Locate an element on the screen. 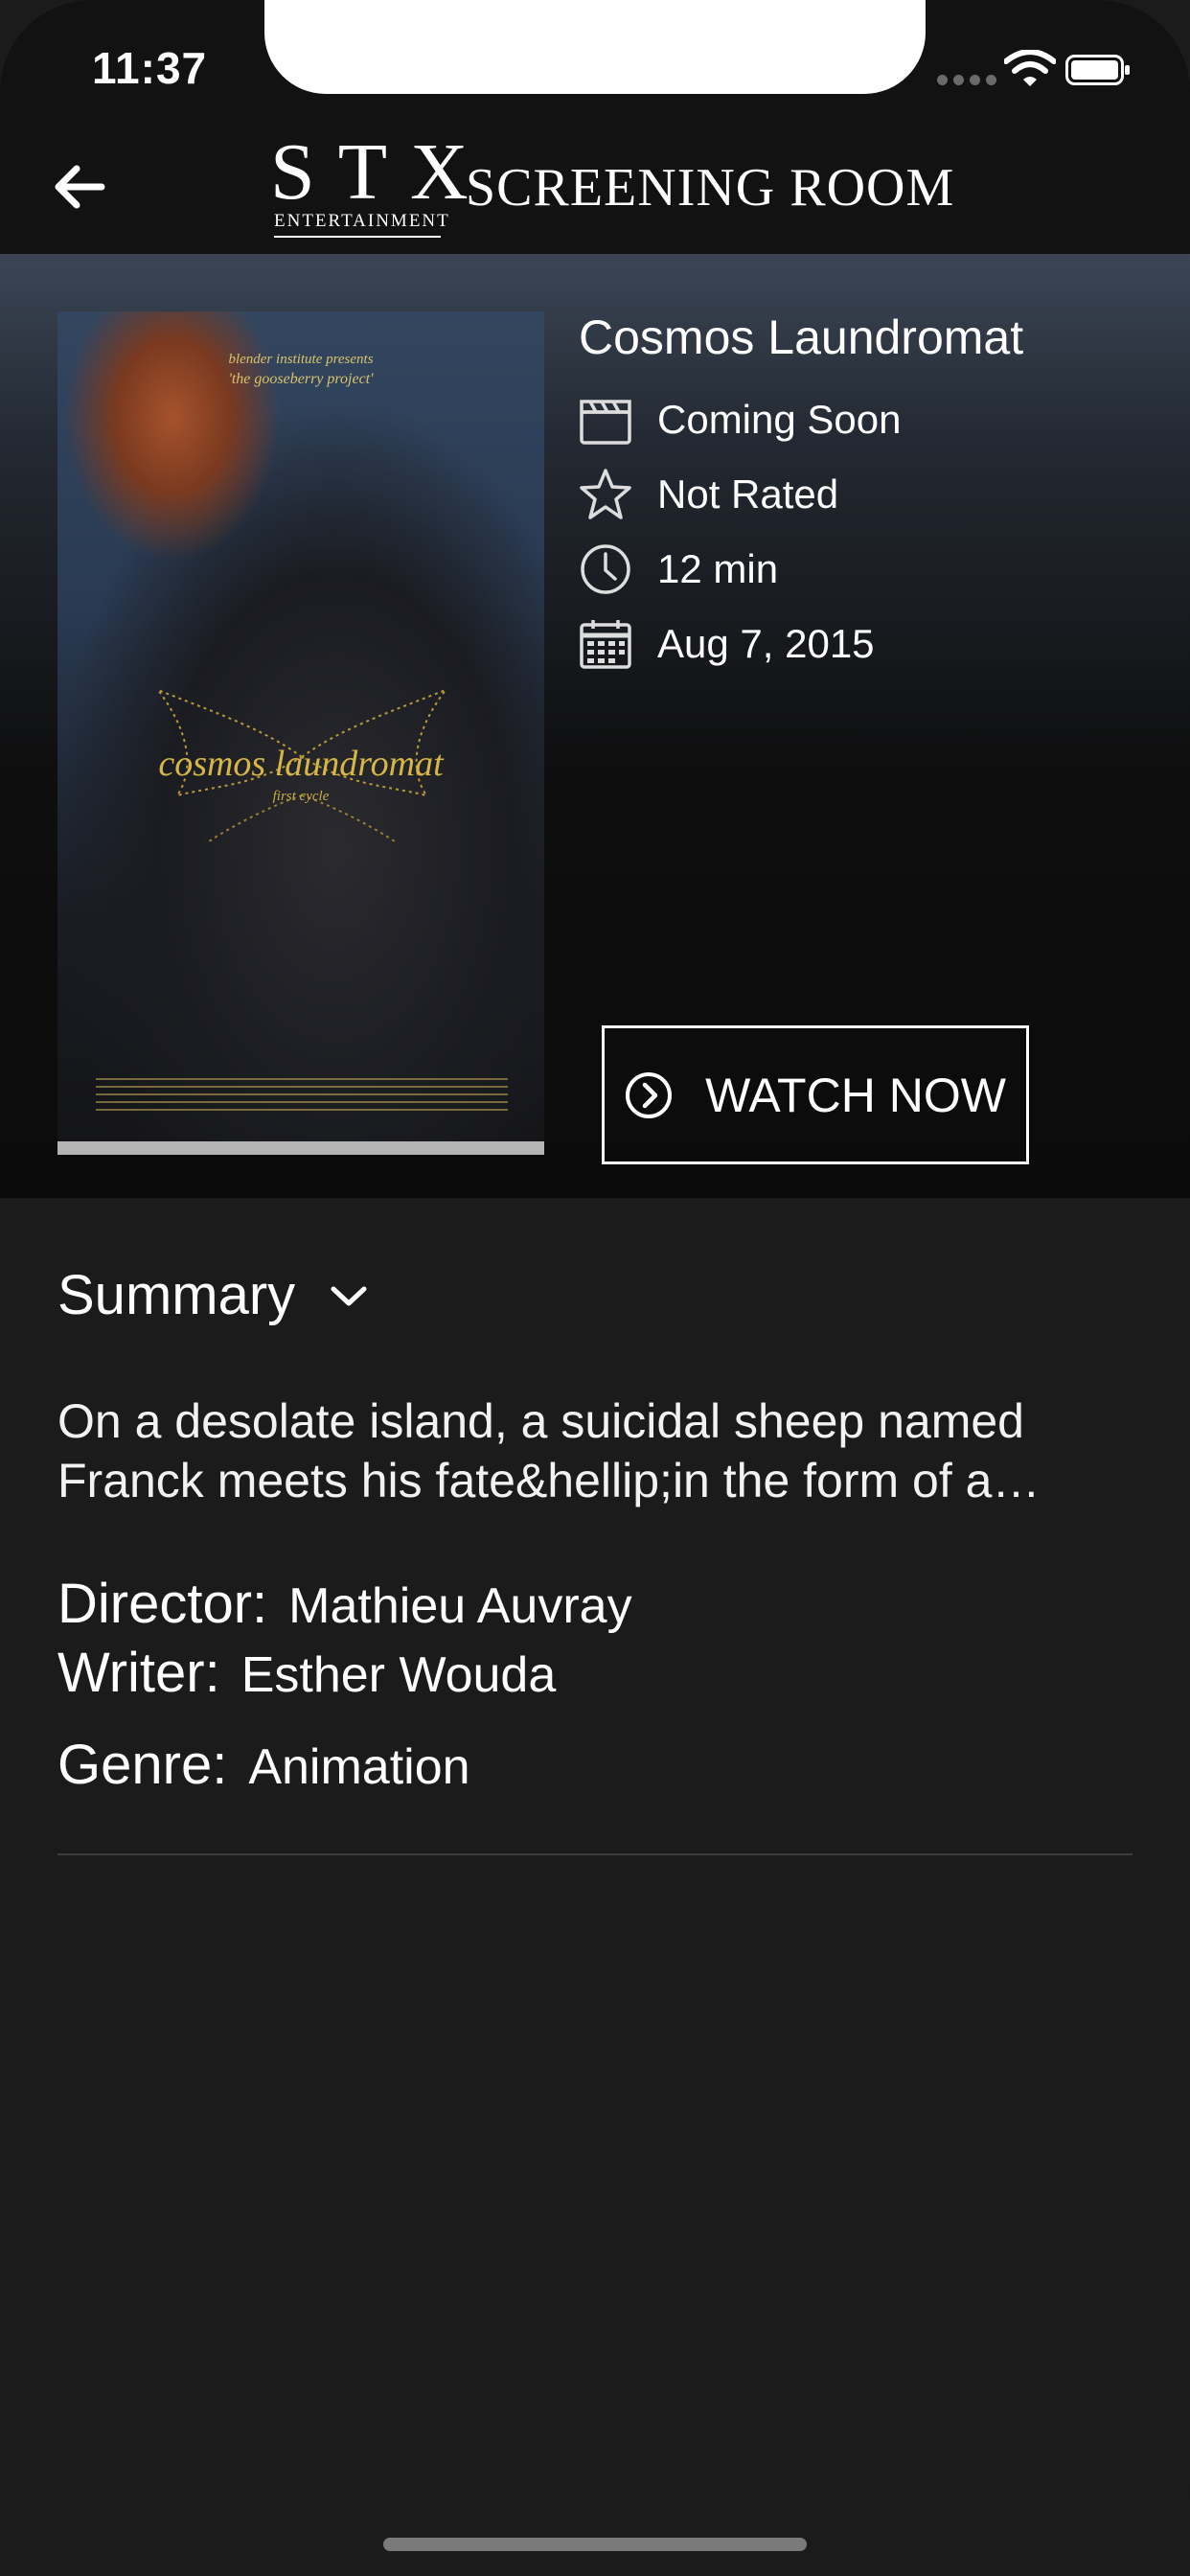 This screenshot has width=1190, height=2576. film-release-date: Aug 7, 2015 is located at coordinates (766, 643).